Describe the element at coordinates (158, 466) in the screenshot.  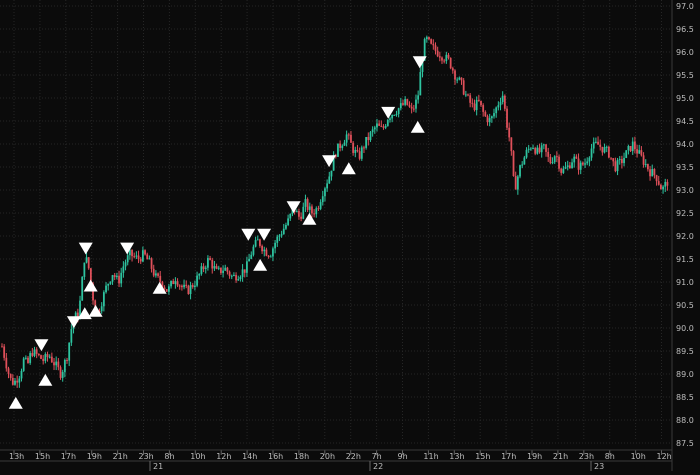
I see `x-day-tick-label: 21` at that location.